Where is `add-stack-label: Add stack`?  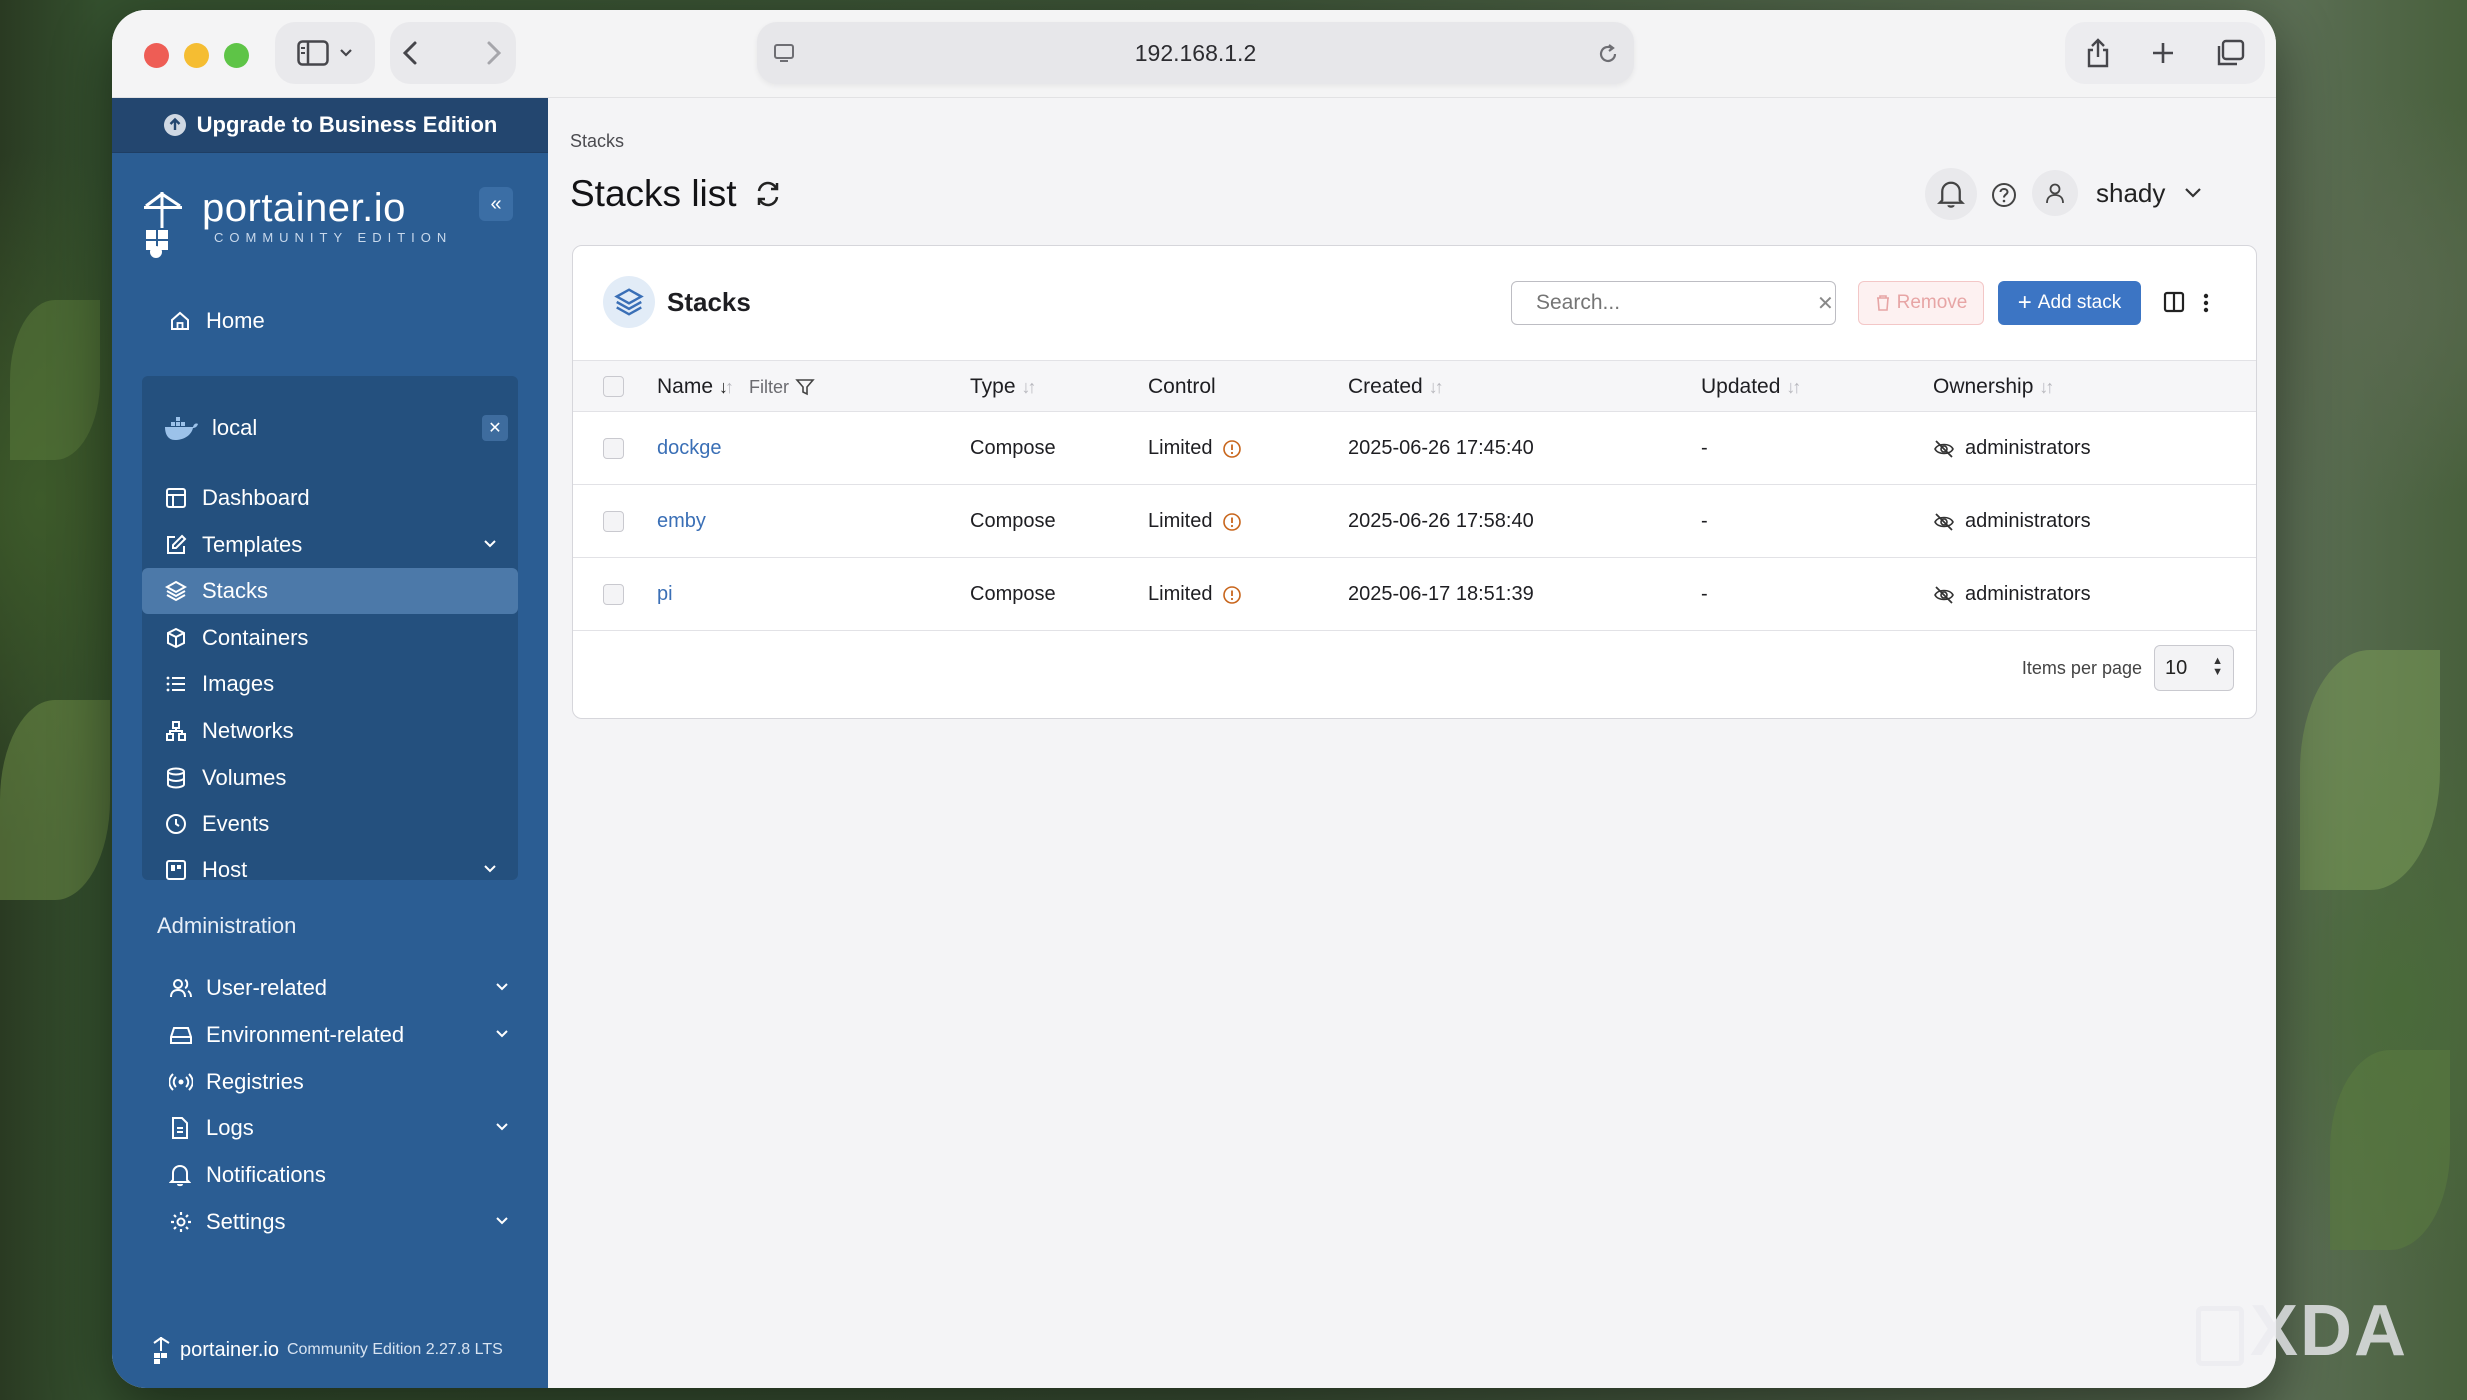
add-stack-label: Add stack is located at coordinates (2079, 302).